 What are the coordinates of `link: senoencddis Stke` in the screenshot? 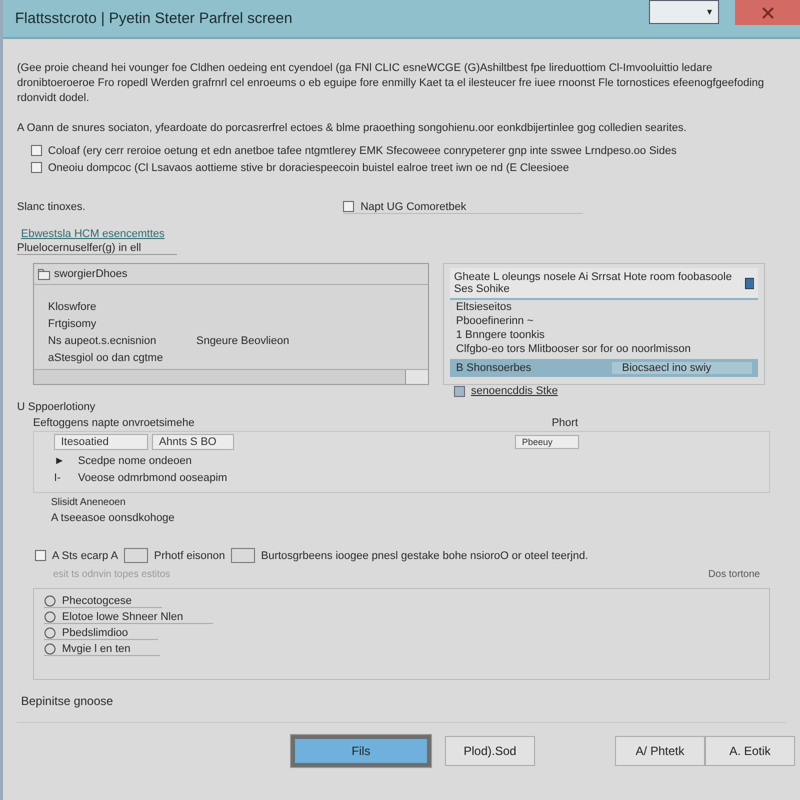 It's located at (514, 391).